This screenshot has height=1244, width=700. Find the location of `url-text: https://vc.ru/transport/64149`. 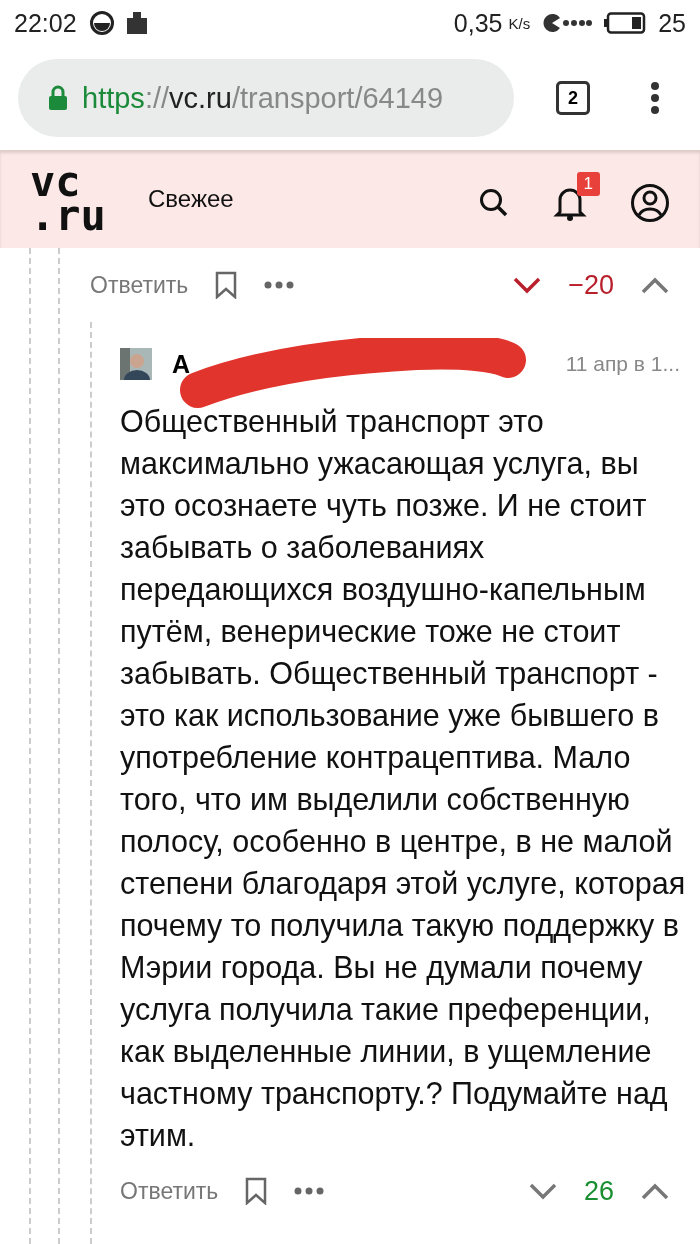

url-text: https://vc.ru/transport/64149 is located at coordinates (263, 98).